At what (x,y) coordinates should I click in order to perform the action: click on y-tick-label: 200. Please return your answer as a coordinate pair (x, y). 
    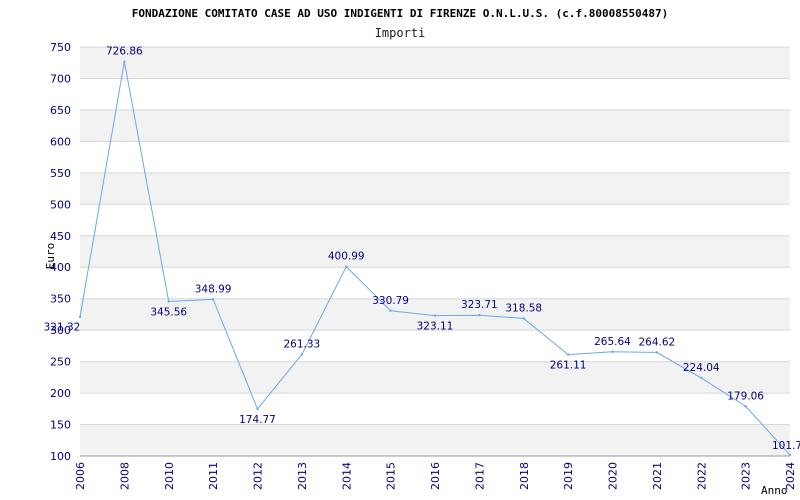
    Looking at the image, I should click on (60, 393).